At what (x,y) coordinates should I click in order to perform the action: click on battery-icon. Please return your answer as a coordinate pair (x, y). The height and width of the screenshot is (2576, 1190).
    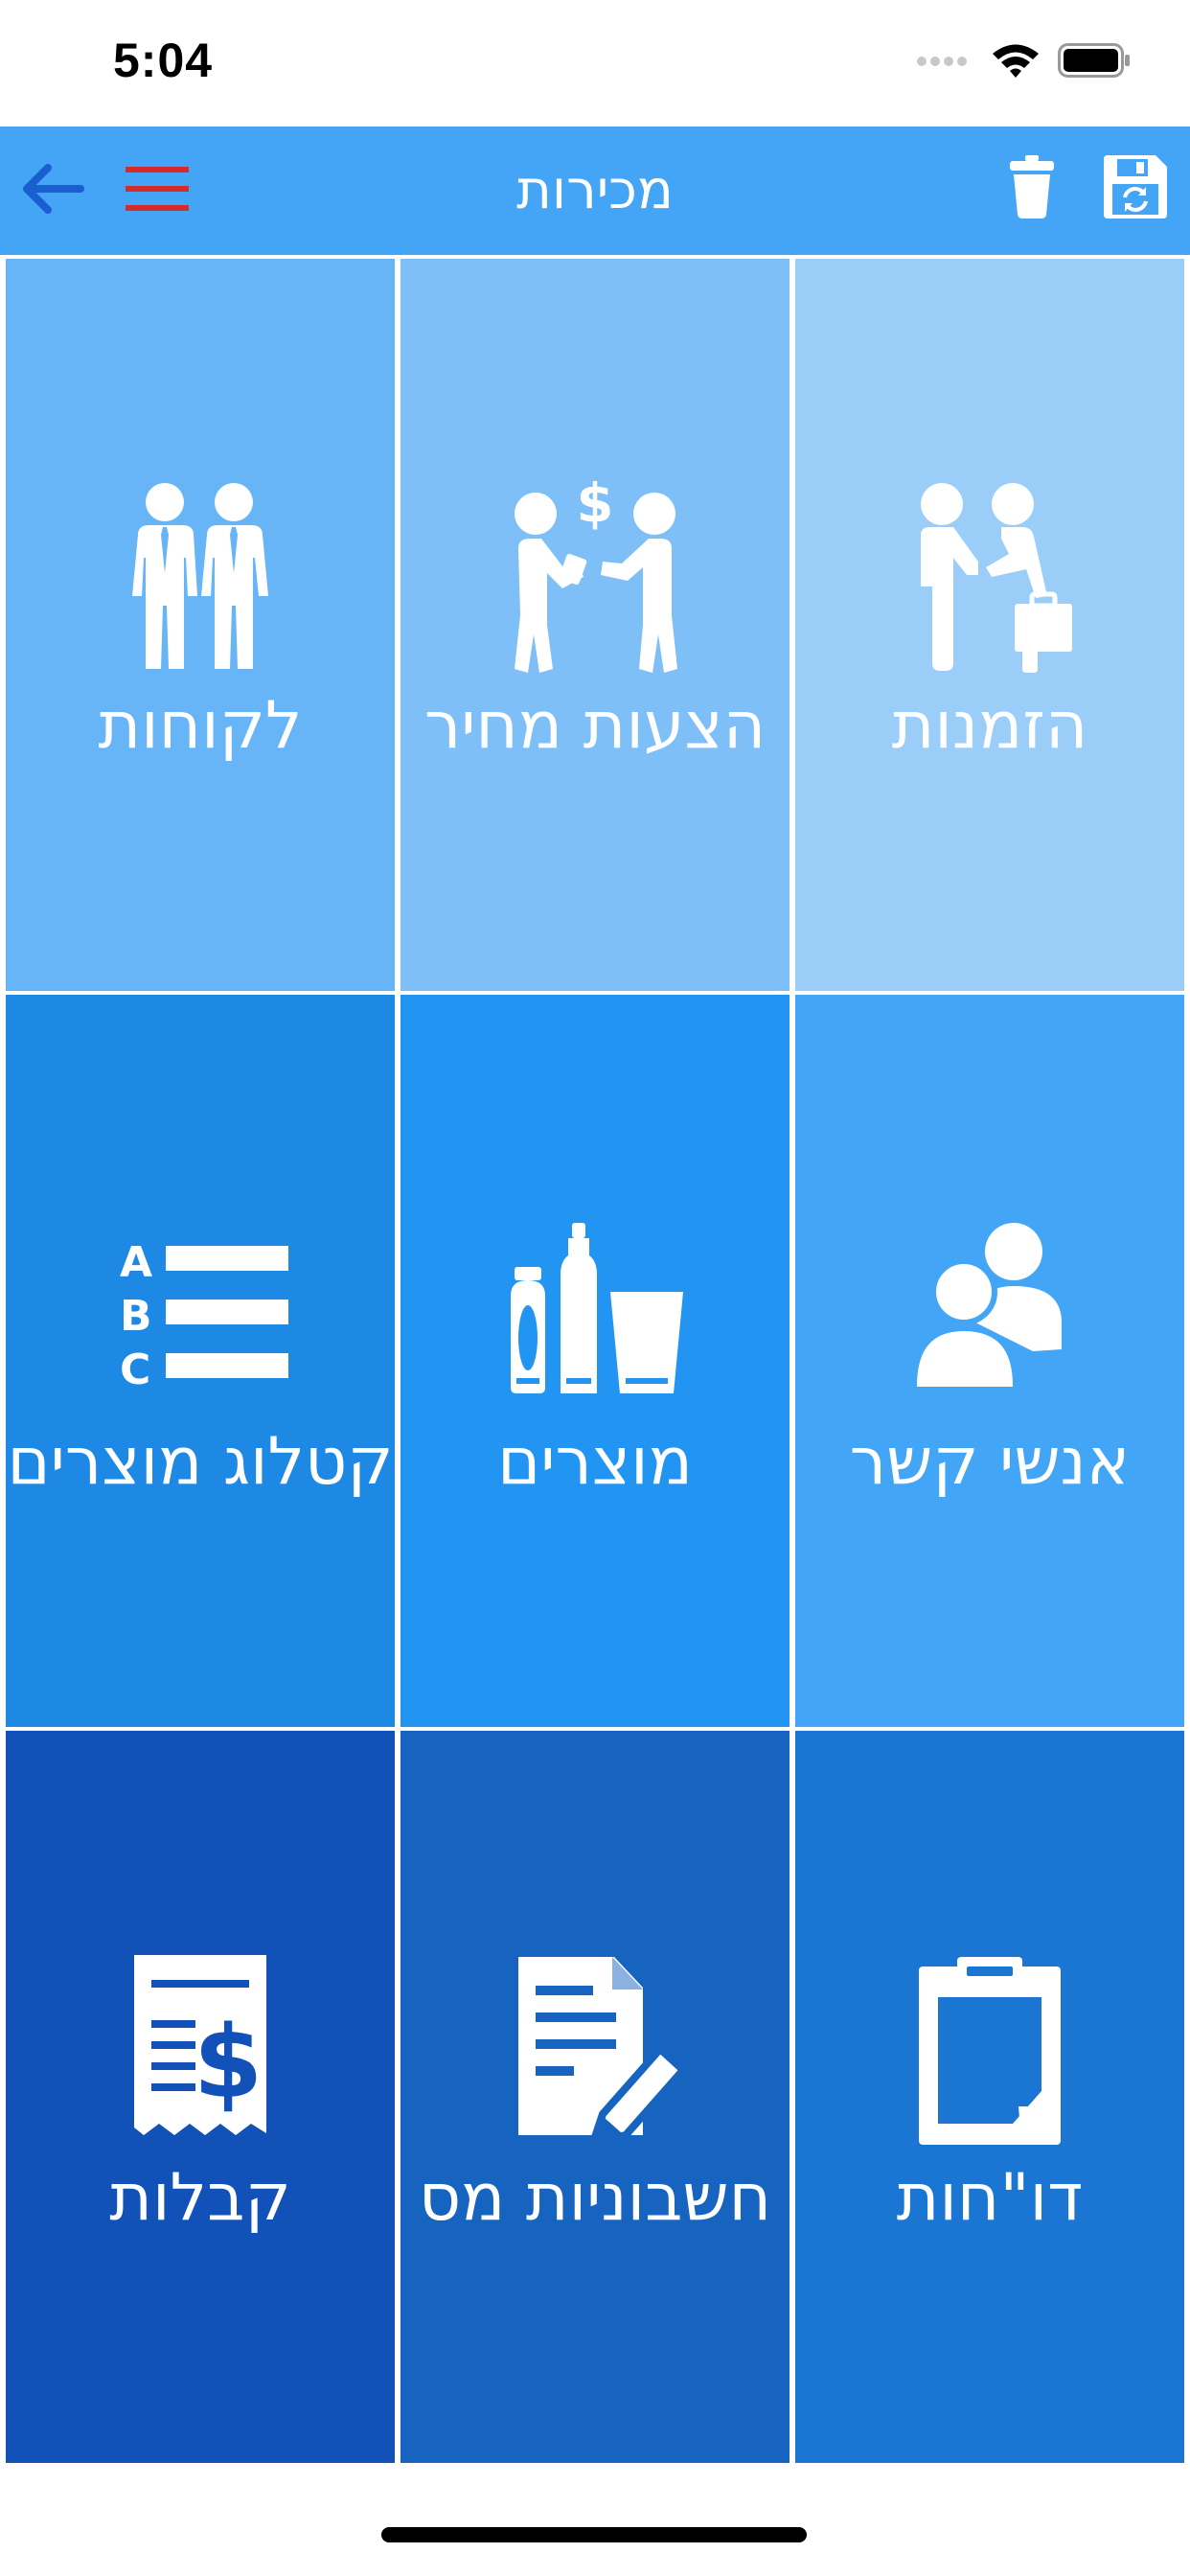
    Looking at the image, I should click on (1095, 62).